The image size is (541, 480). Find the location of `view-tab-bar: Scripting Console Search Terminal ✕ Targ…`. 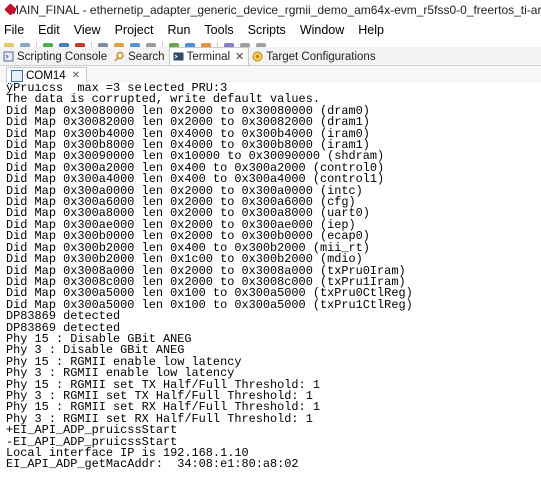

view-tab-bar: Scripting Console Search Terminal ✕ Targ… is located at coordinates (270, 56).